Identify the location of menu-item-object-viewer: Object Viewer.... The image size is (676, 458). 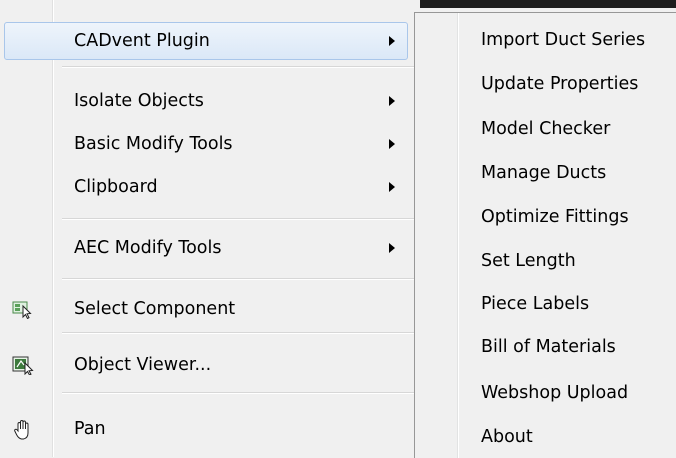
(207, 365).